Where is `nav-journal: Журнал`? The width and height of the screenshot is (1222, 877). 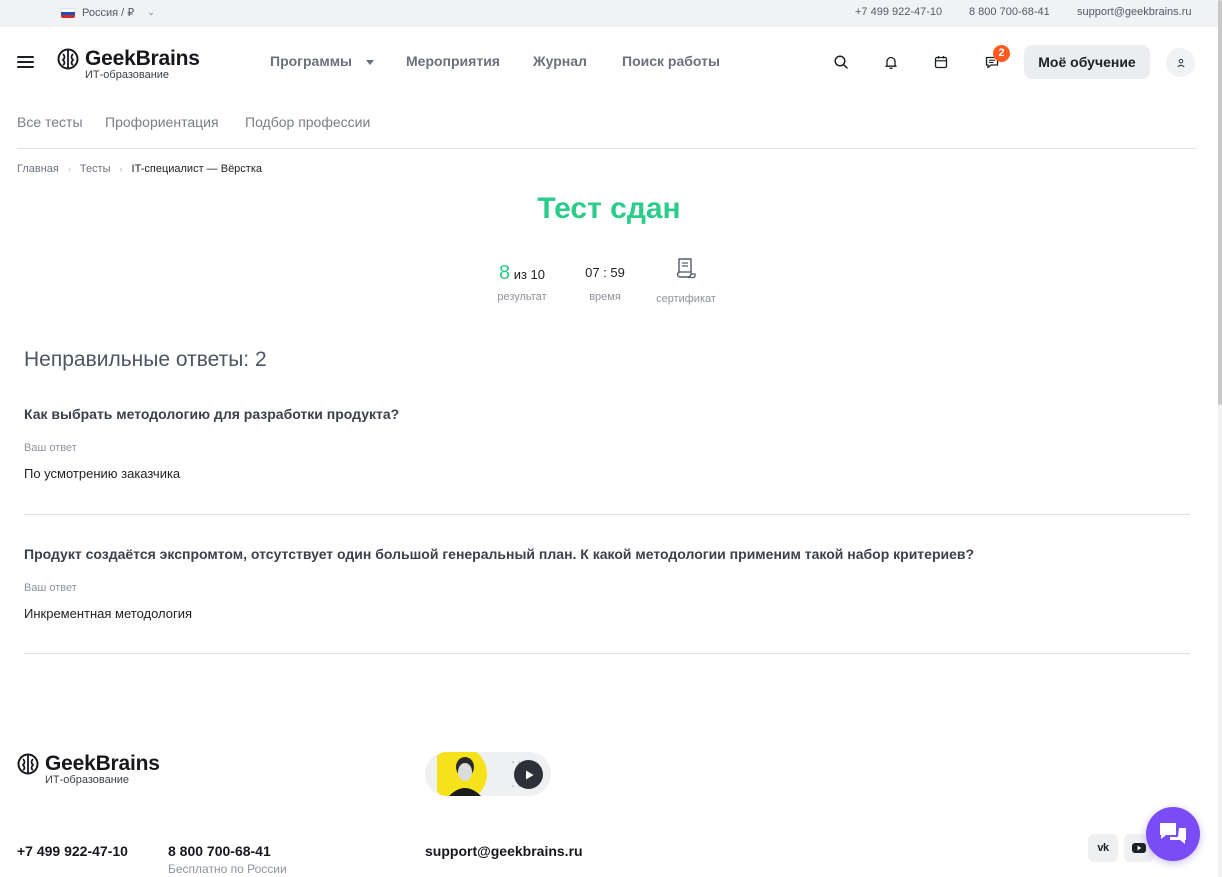
nav-journal: Журнал is located at coordinates (560, 61).